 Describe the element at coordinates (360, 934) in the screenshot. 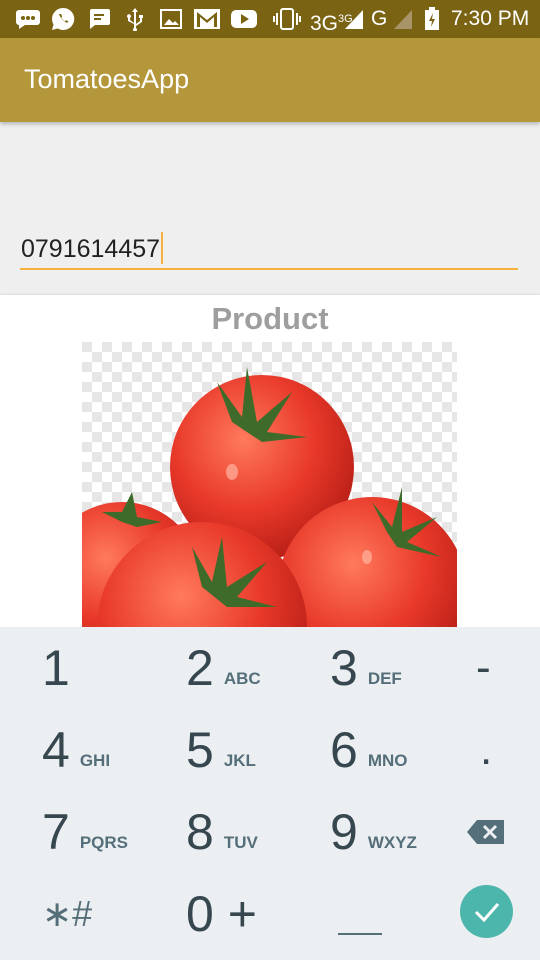

I see `space-icon` at that location.